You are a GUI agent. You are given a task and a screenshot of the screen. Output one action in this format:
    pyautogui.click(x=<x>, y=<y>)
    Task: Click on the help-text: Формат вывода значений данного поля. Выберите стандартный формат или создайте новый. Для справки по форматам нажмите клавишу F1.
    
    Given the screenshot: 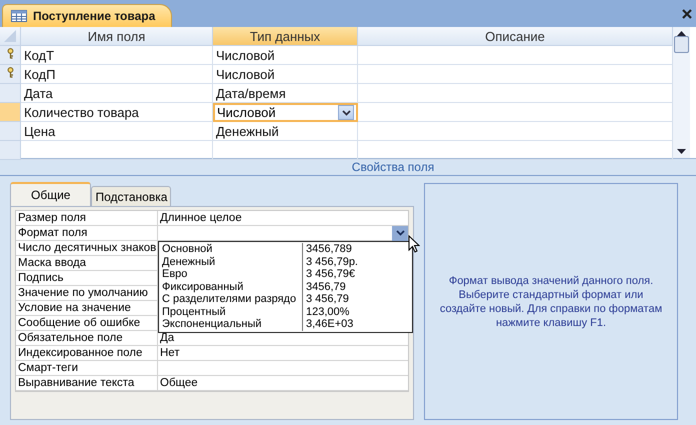 What is the action you would take?
    pyautogui.click(x=551, y=302)
    